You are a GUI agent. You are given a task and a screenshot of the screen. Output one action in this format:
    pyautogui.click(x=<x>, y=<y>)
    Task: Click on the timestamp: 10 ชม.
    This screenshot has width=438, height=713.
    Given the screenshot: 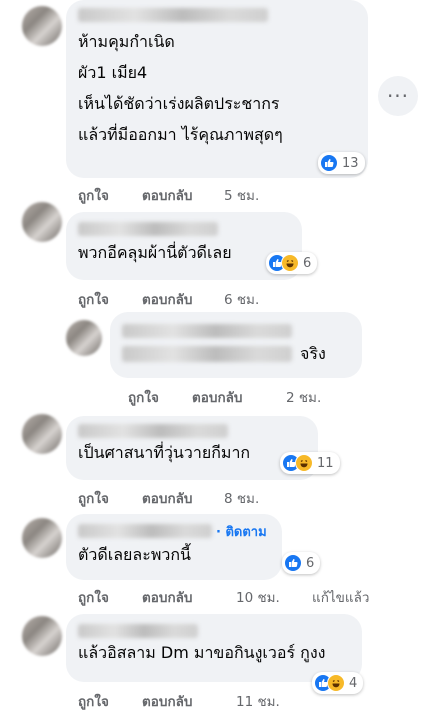 What is the action you would take?
    pyautogui.click(x=258, y=597)
    